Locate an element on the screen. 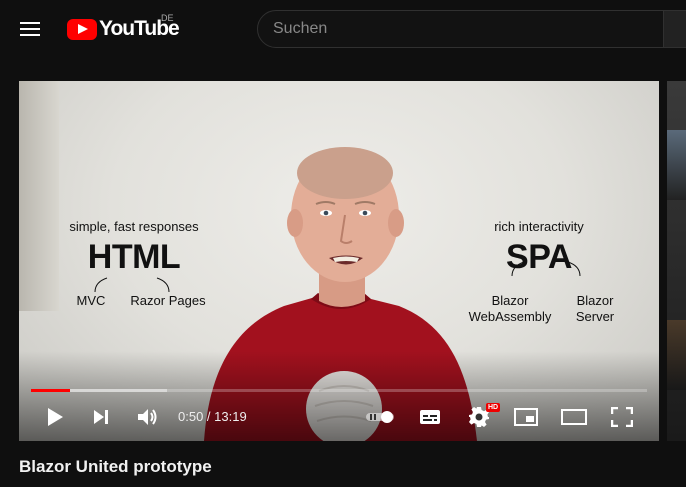 Image resolution: width=686 pixels, height=487 pixels. search-input is located at coordinates (463, 29).